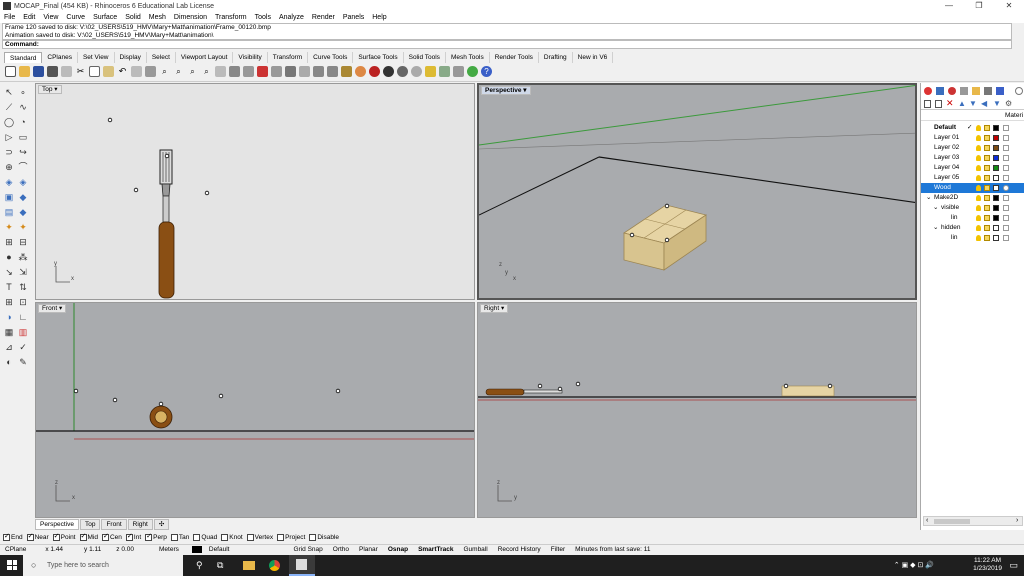 This screenshot has width=1024, height=576. Describe the element at coordinates (23, 332) in the screenshot. I see `block-icon: ▥` at that location.